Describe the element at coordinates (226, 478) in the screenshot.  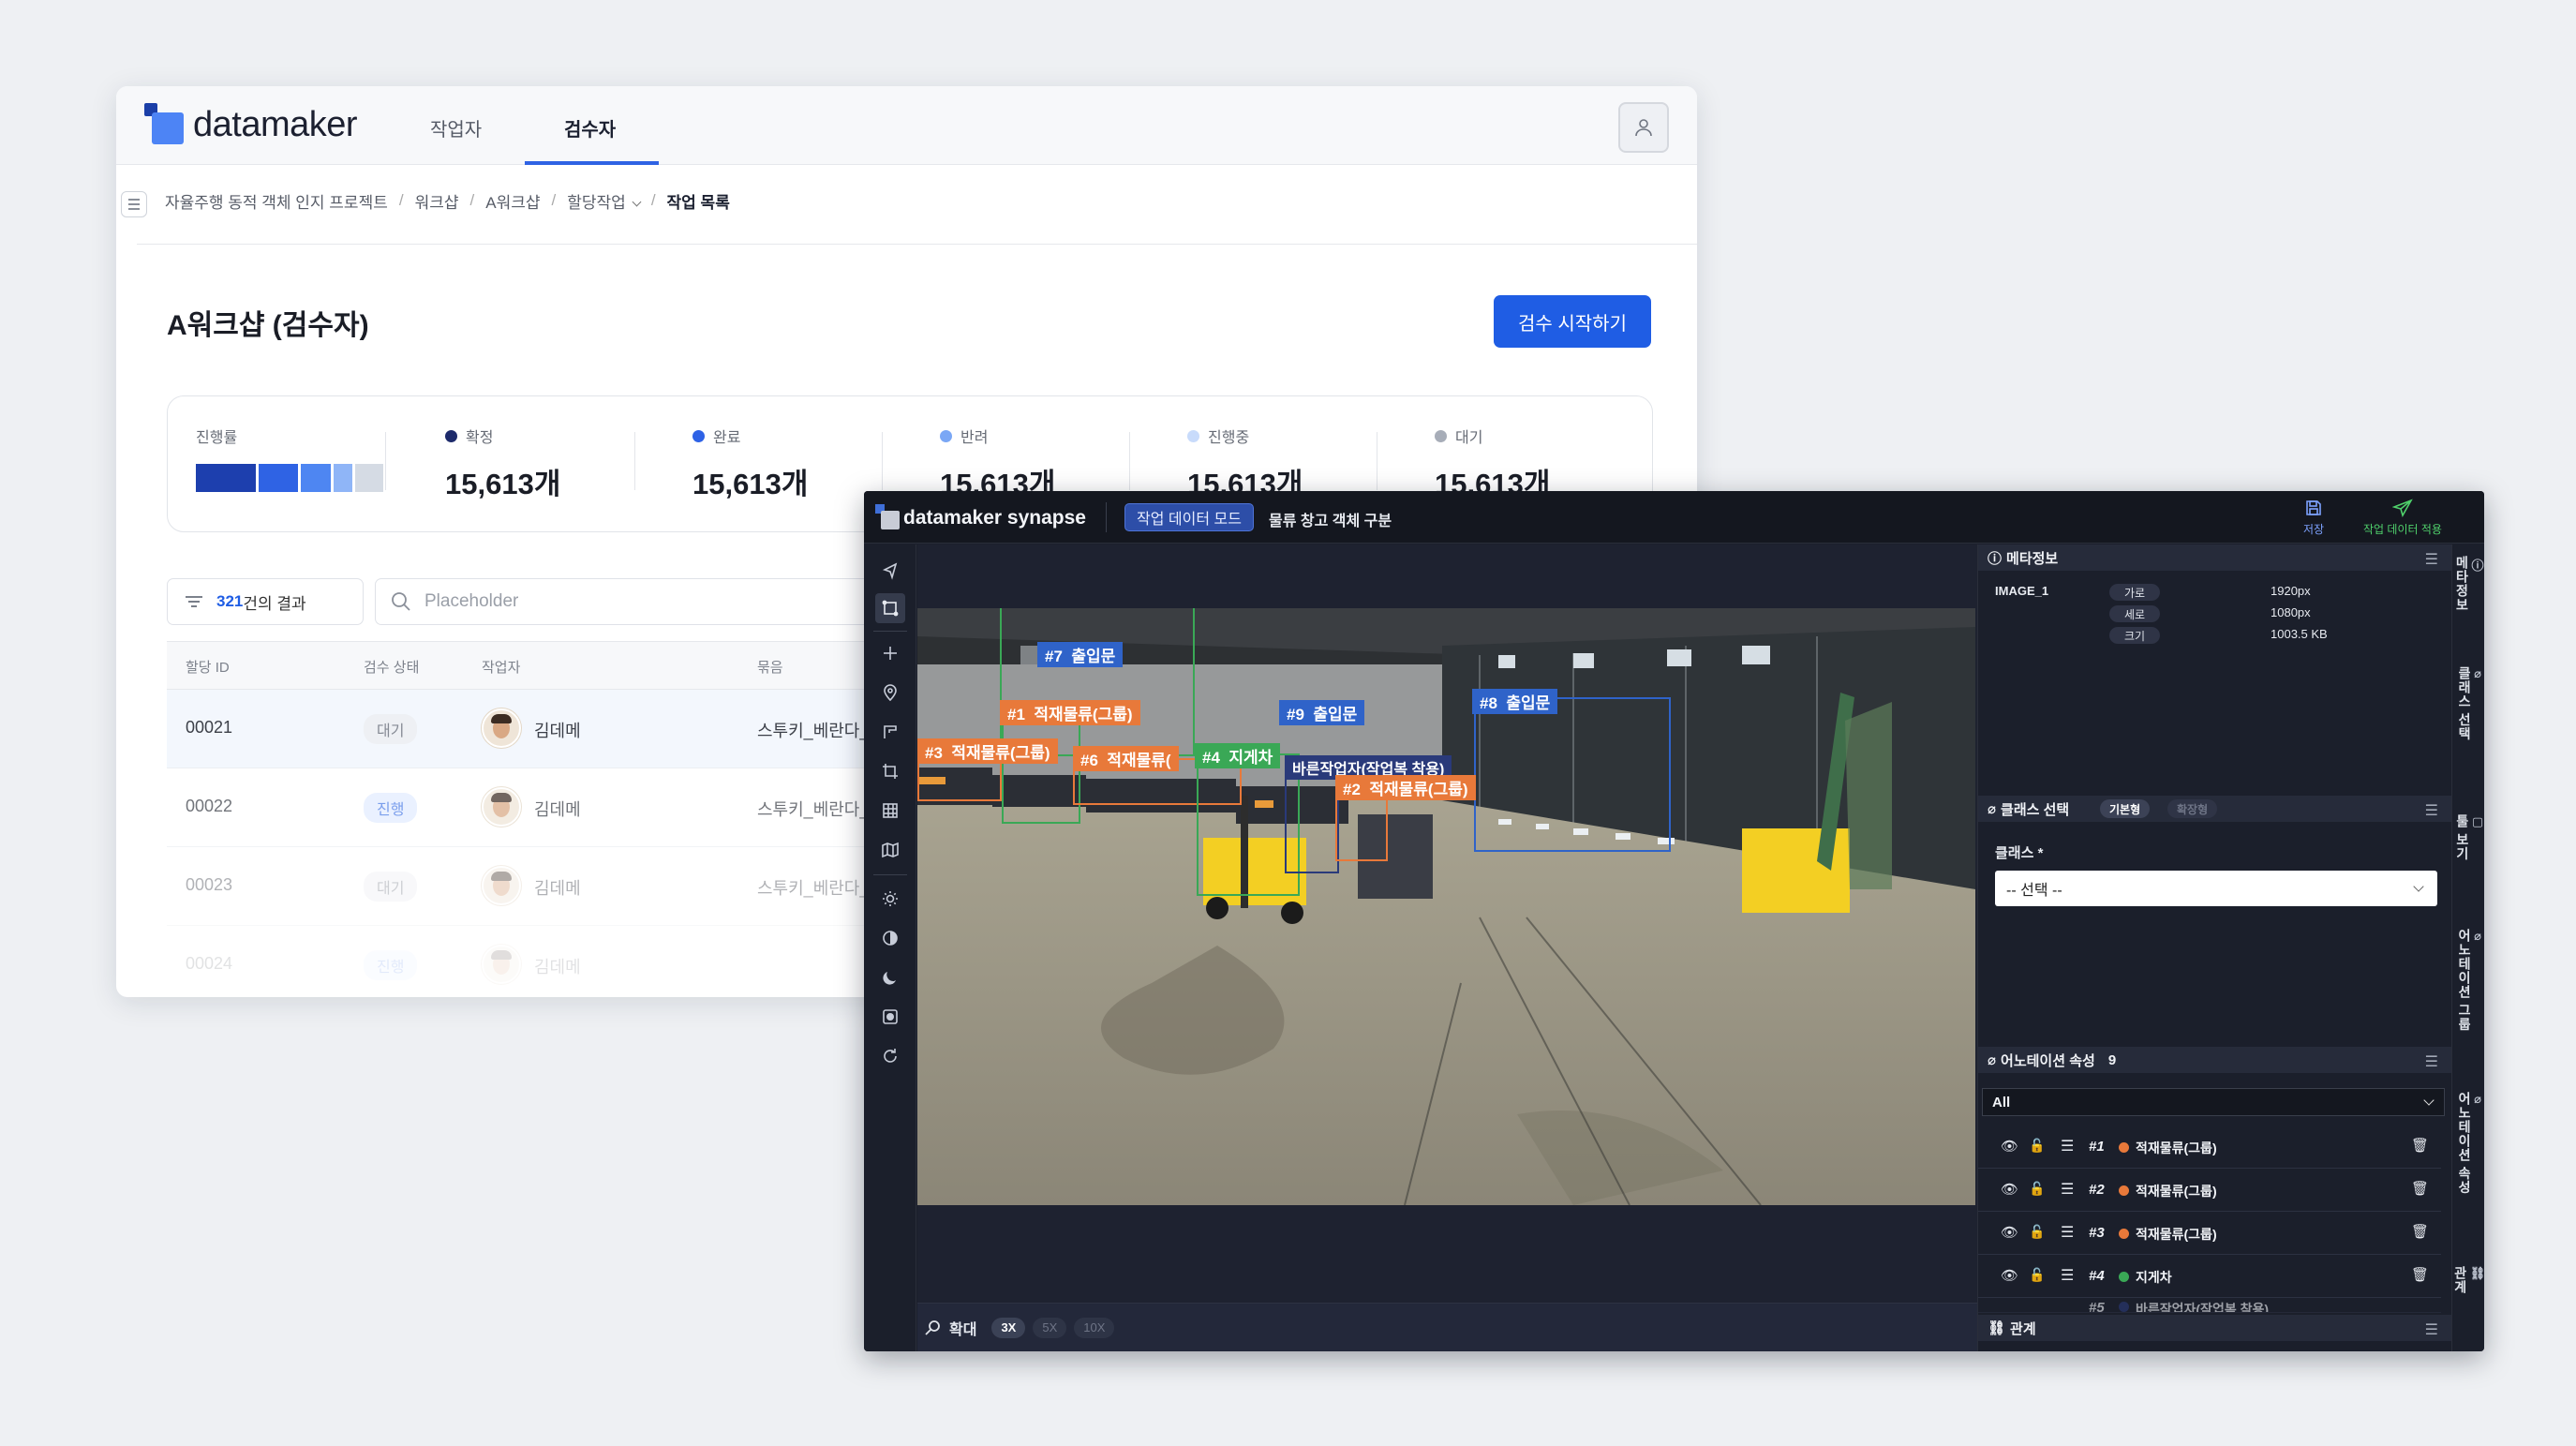
I see `progress-segment` at that location.